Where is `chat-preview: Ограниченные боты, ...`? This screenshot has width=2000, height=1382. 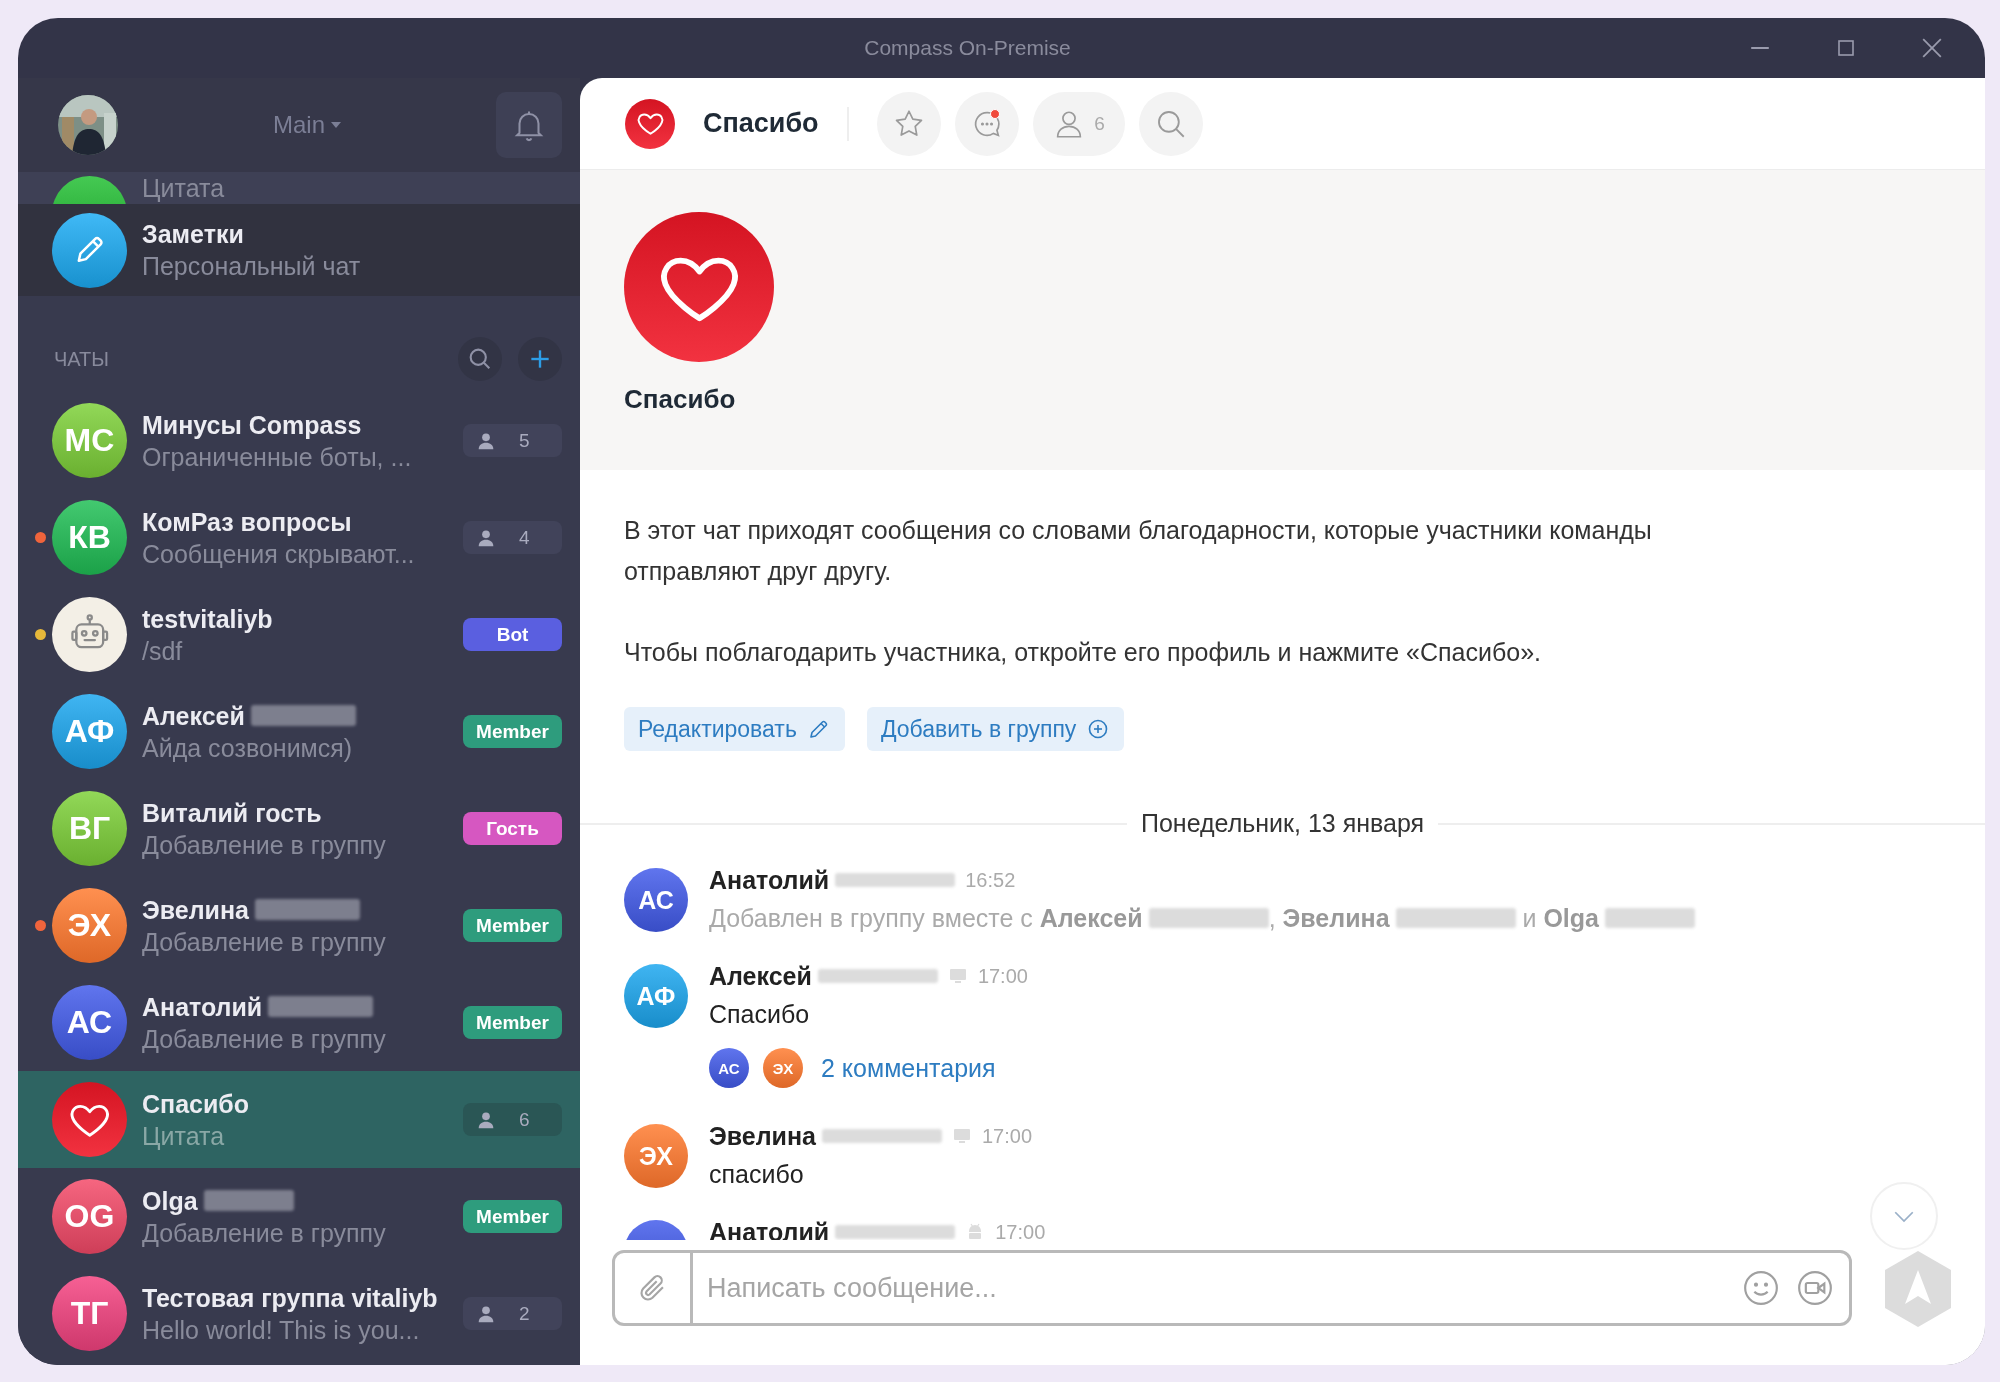
chat-preview: Ограниченные боты, ... is located at coordinates (277, 456).